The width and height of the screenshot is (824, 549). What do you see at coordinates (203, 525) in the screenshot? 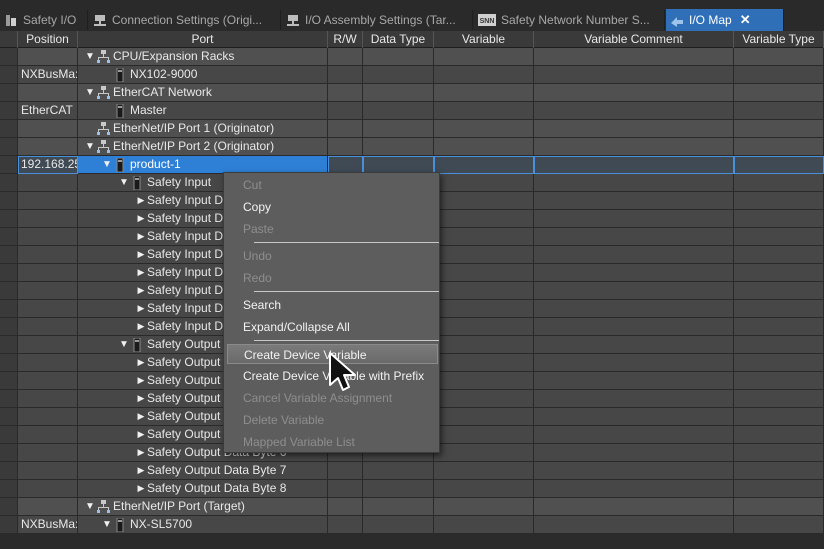
I see `port-cell: ▼ NX-SL5700` at bounding box center [203, 525].